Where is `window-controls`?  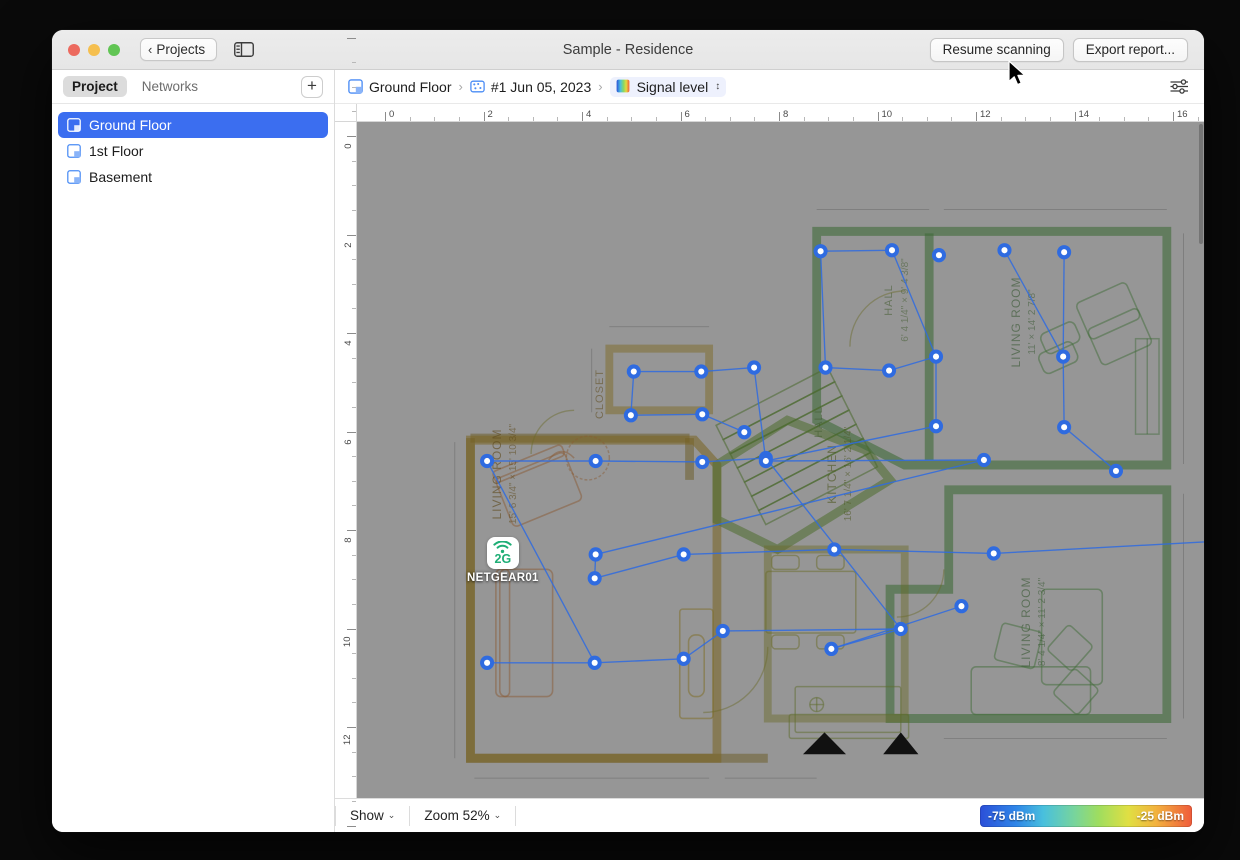 window-controls is located at coordinates (94, 49).